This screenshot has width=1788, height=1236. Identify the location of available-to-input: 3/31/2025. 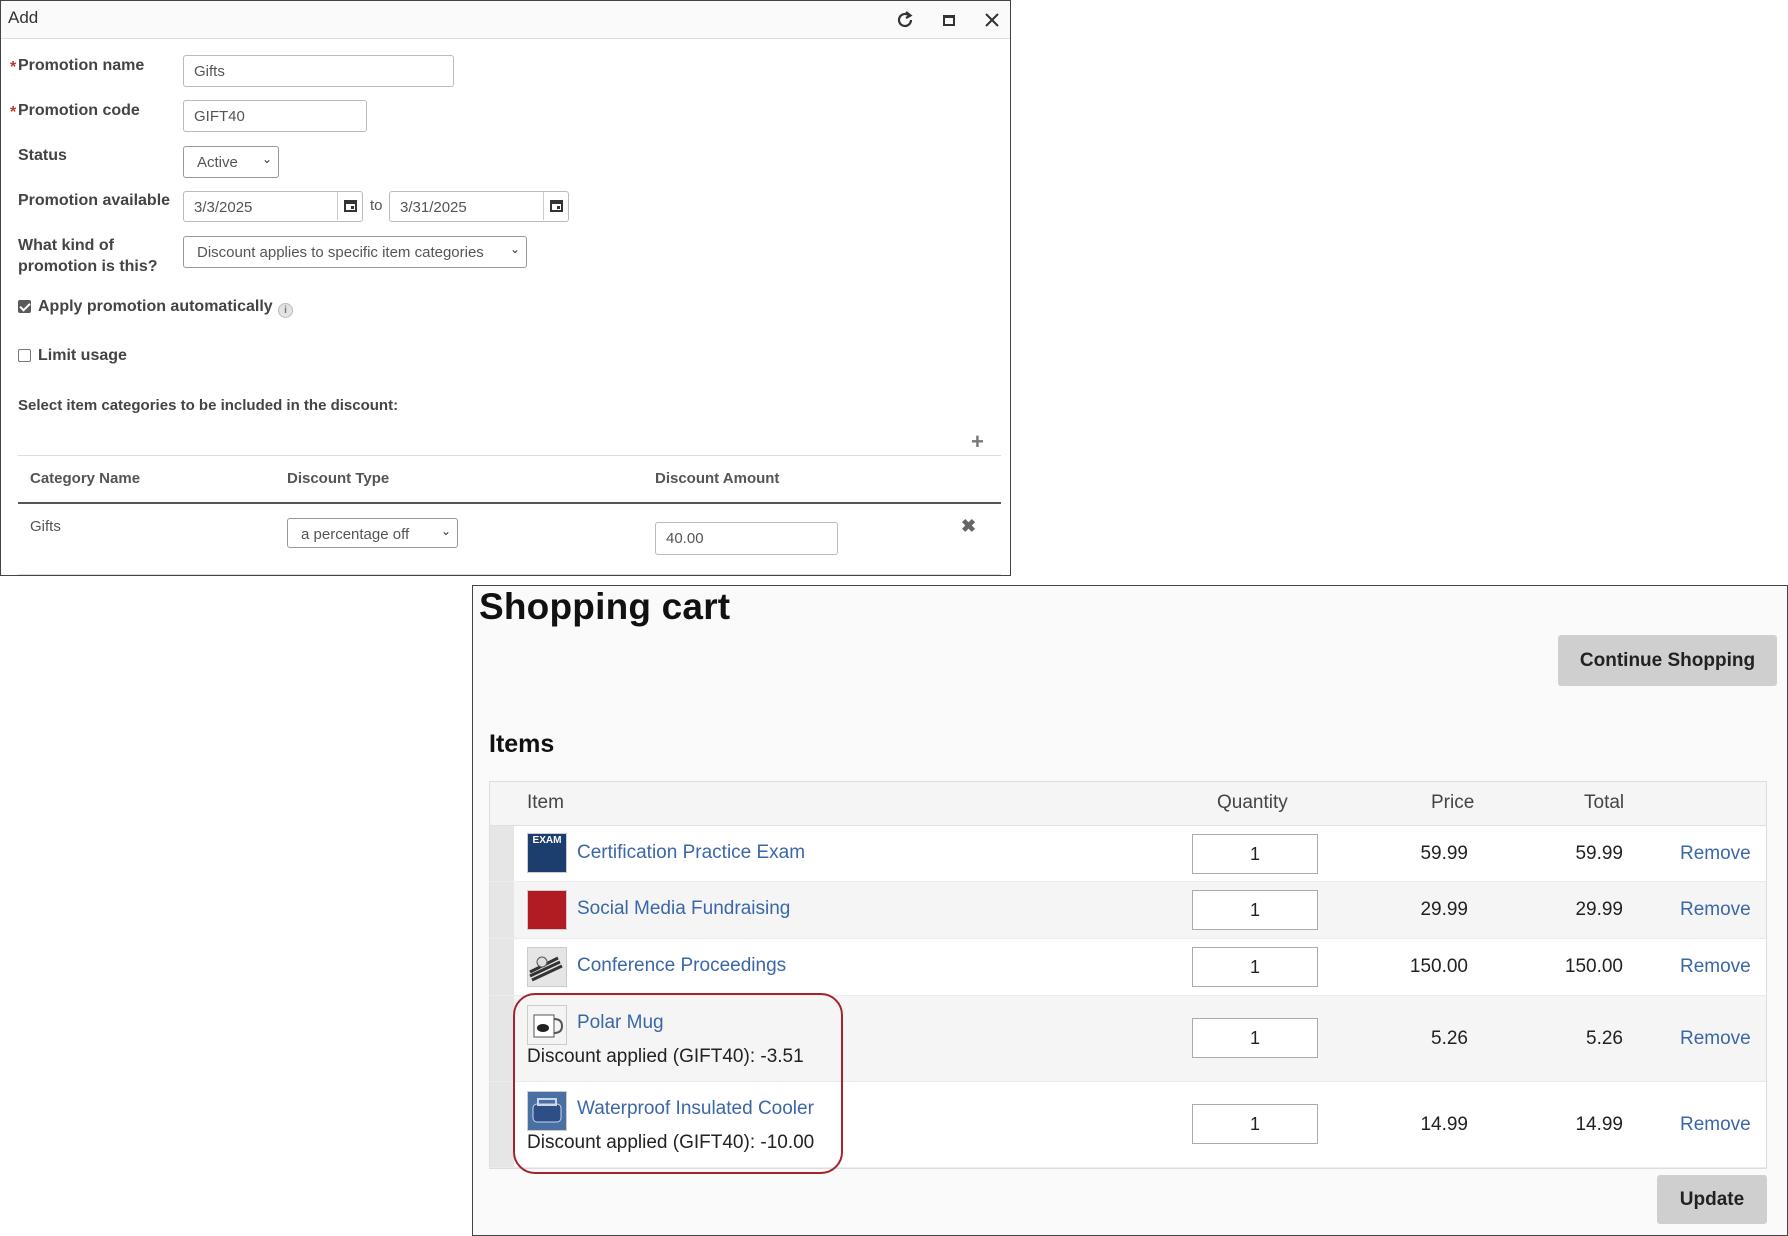
(479, 206).